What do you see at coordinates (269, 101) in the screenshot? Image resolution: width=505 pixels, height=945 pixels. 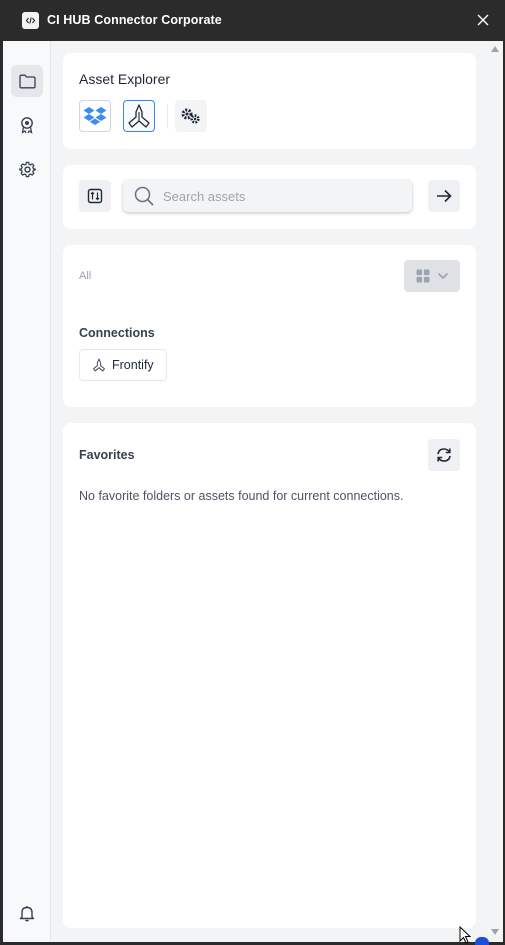 I see `asset-explorer-card: Asset Explorer` at bounding box center [269, 101].